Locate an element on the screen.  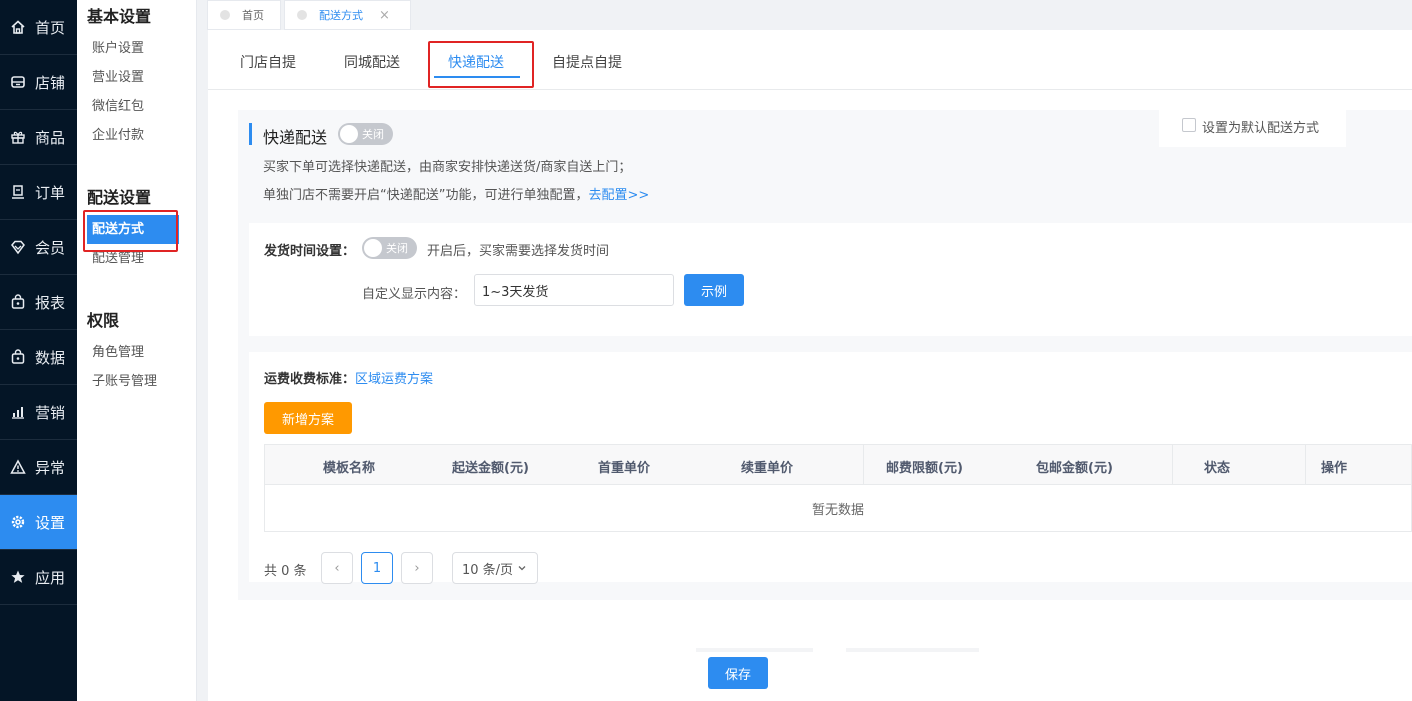
page-tab-home: 首页 is located at coordinates (244, 15).